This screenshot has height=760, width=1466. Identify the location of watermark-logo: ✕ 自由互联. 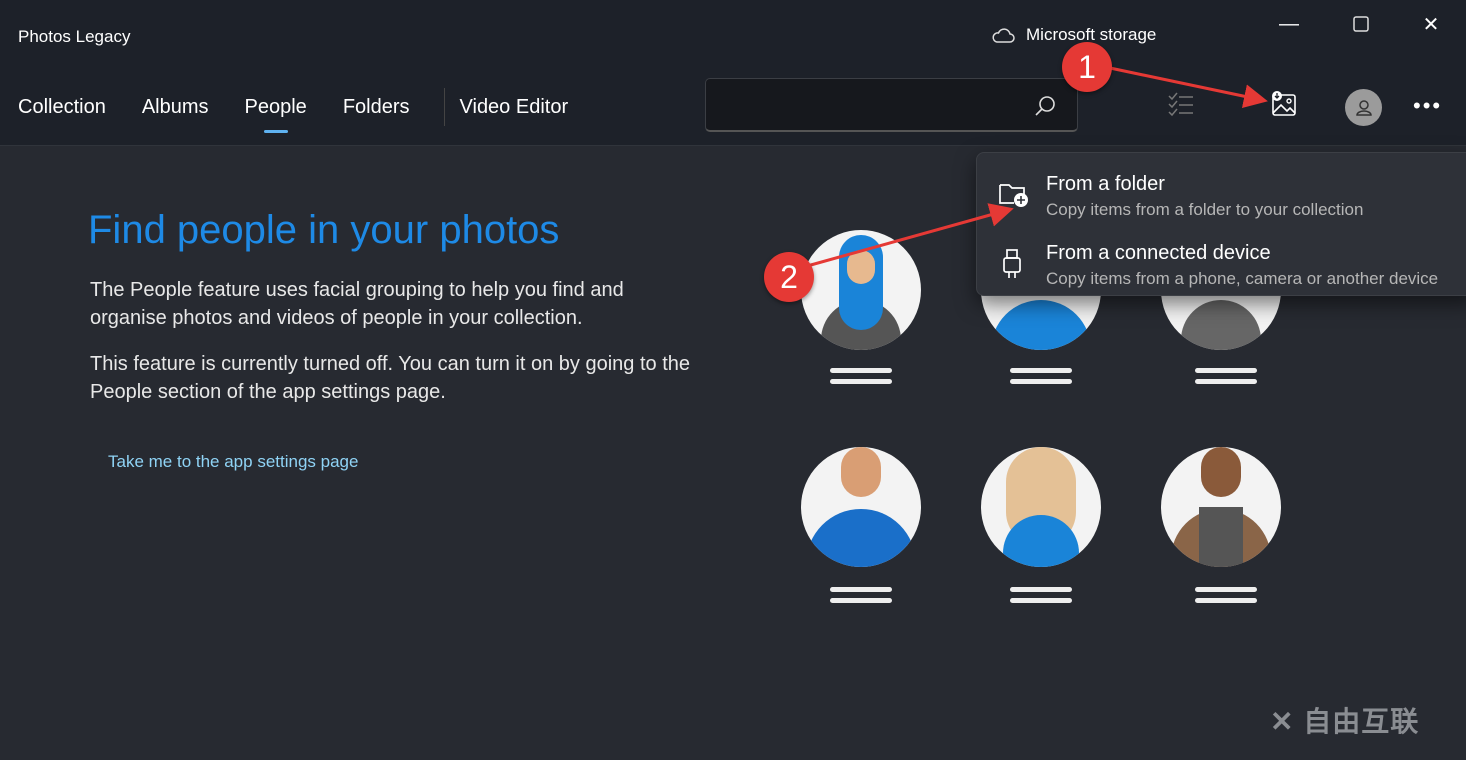
(1345, 721).